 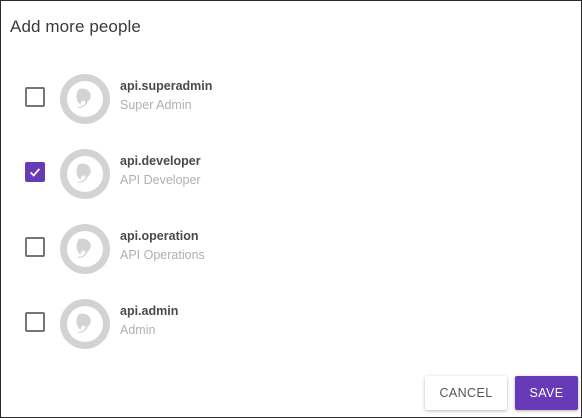 What do you see at coordinates (160, 161) in the screenshot?
I see `person-name: api.developer` at bounding box center [160, 161].